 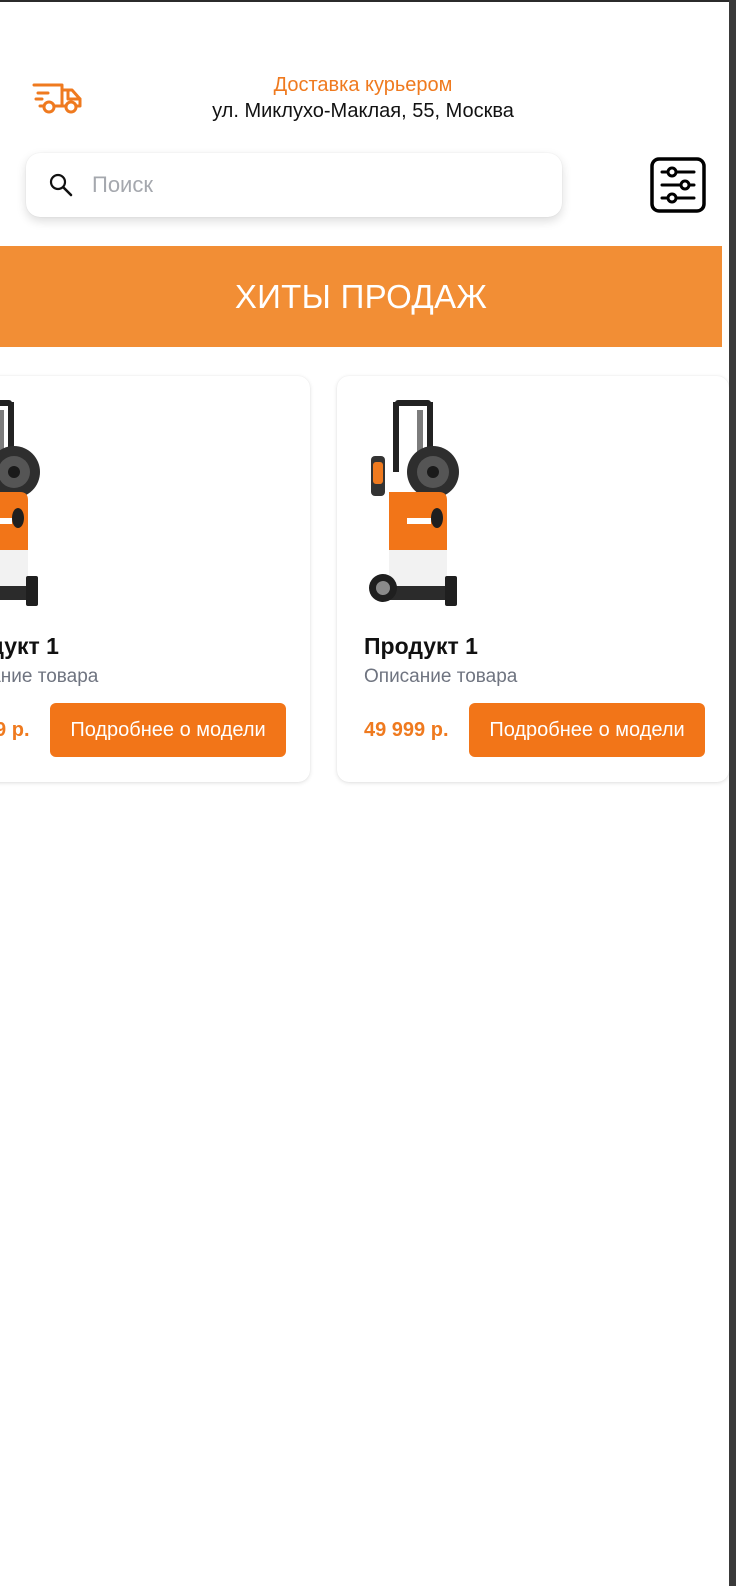 I want to click on bestsellers-title: ХИТЫ ПРОДАЖ, so click(x=361, y=296).